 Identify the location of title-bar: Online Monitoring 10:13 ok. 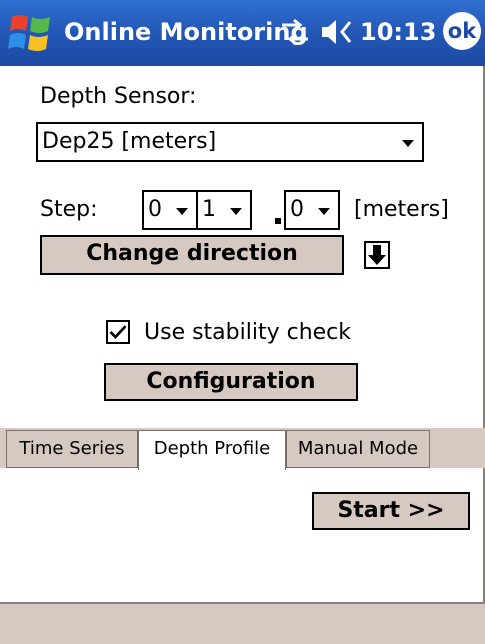
(242, 33).